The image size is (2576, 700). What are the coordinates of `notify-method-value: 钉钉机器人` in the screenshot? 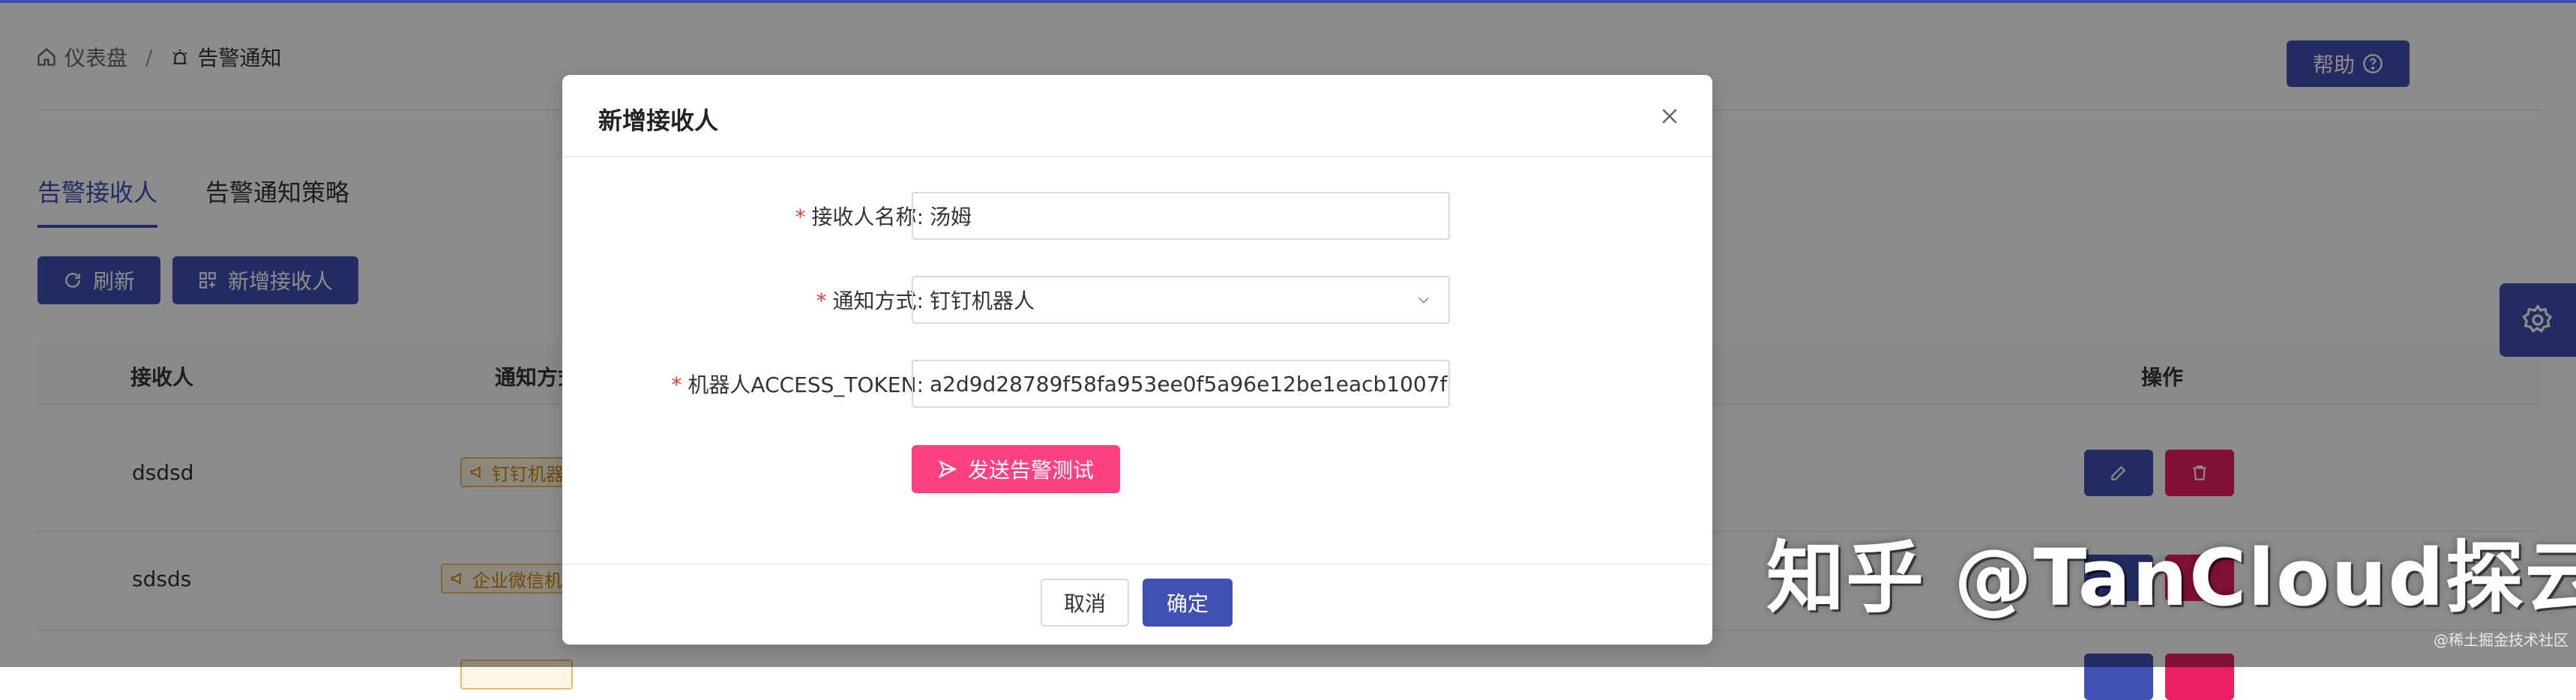 It's located at (982, 301).